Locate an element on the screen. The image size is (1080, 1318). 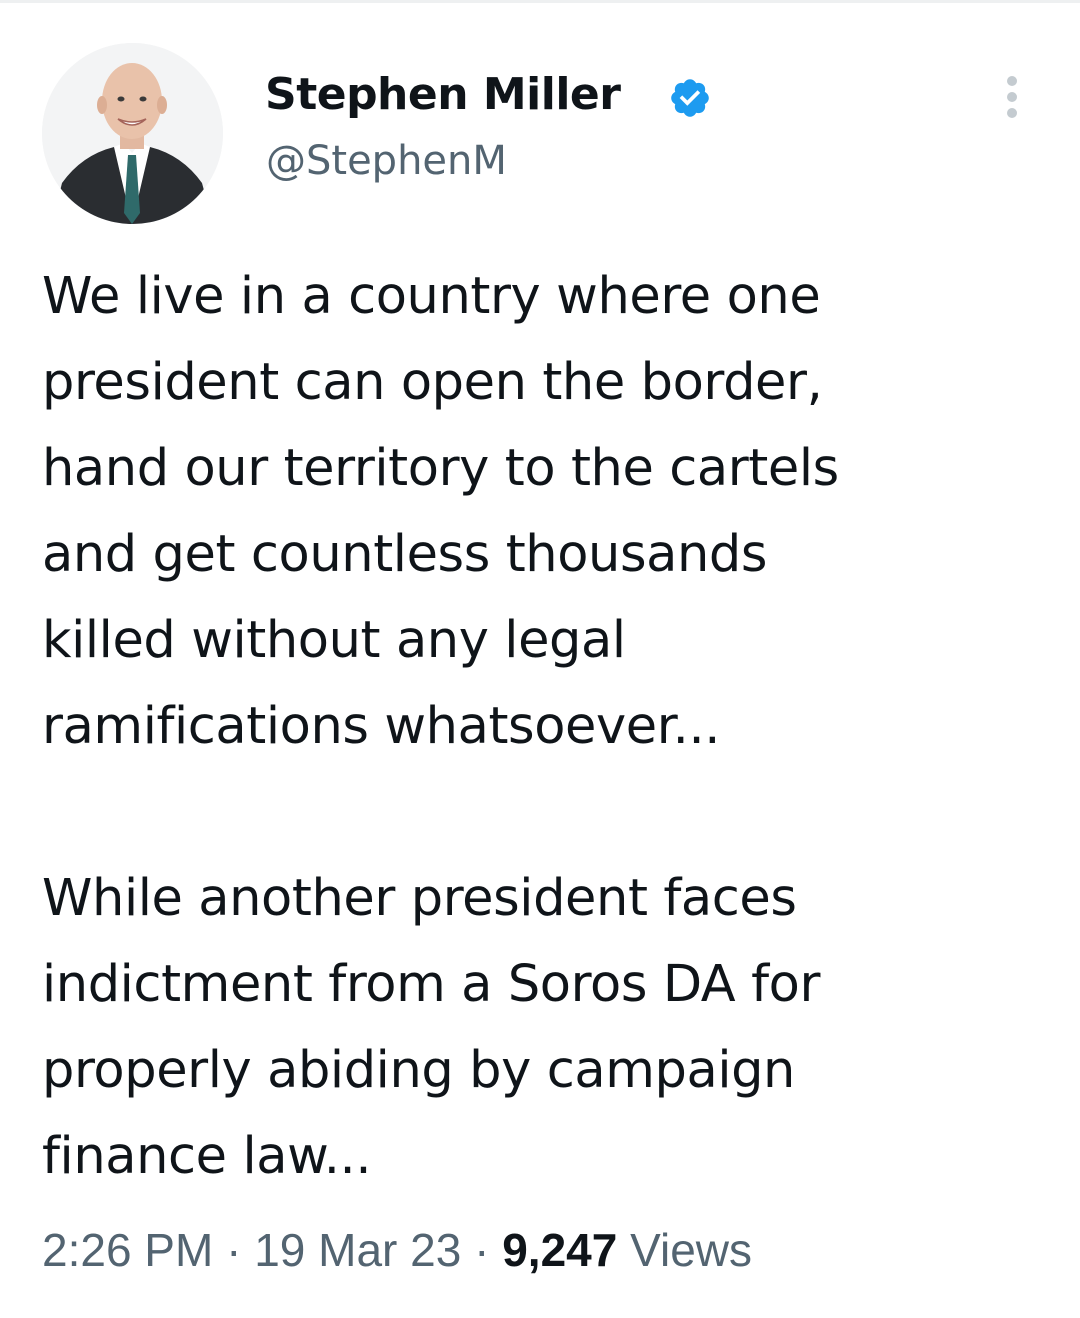
tweet-line: president can open the border, is located at coordinates (432, 382).